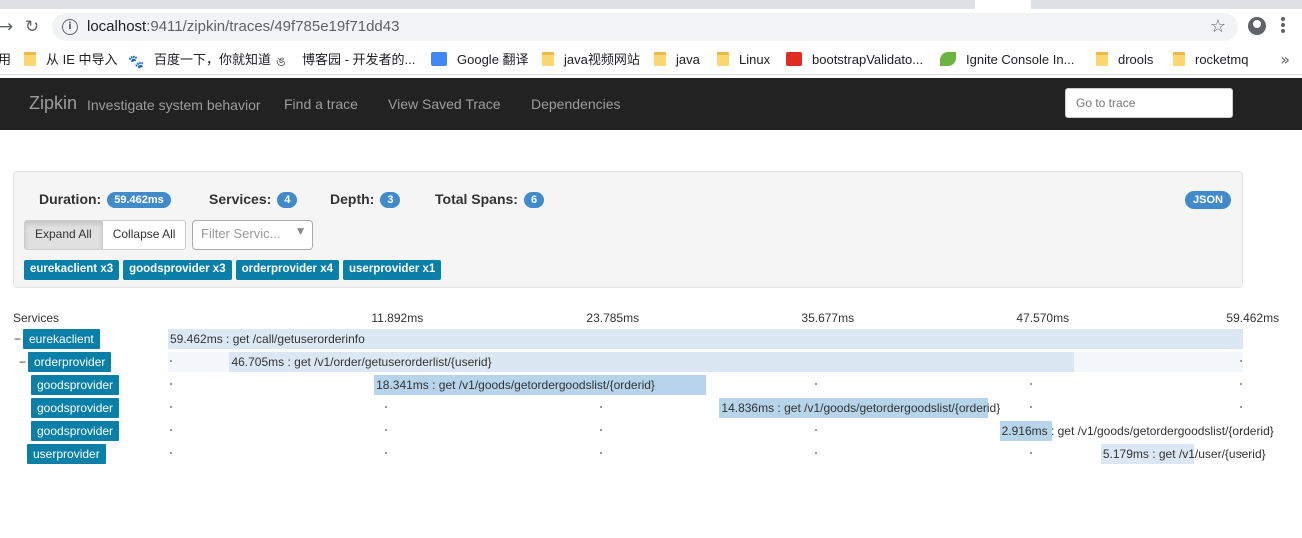 Image resolution: width=1302 pixels, height=538 pixels. I want to click on span-service-label: orderprovider, so click(70, 362).